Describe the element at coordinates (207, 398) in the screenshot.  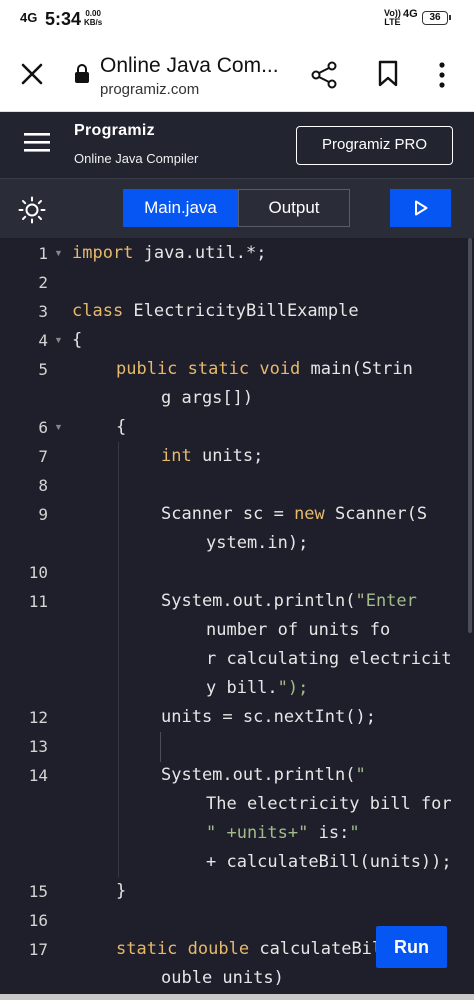
I see `code-line: g args[])` at that location.